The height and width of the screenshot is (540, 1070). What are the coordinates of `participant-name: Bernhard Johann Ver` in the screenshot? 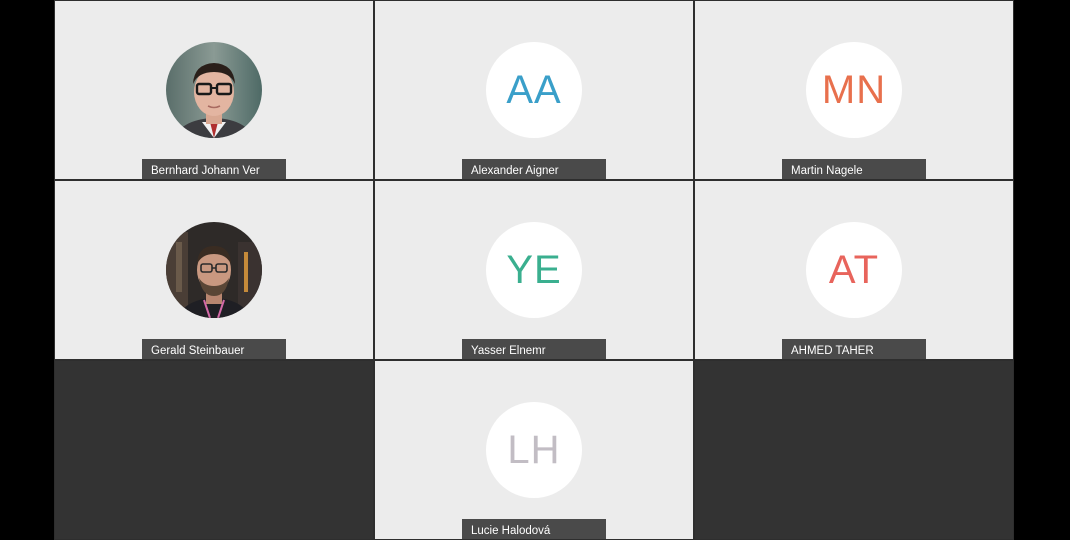 It's located at (214, 169).